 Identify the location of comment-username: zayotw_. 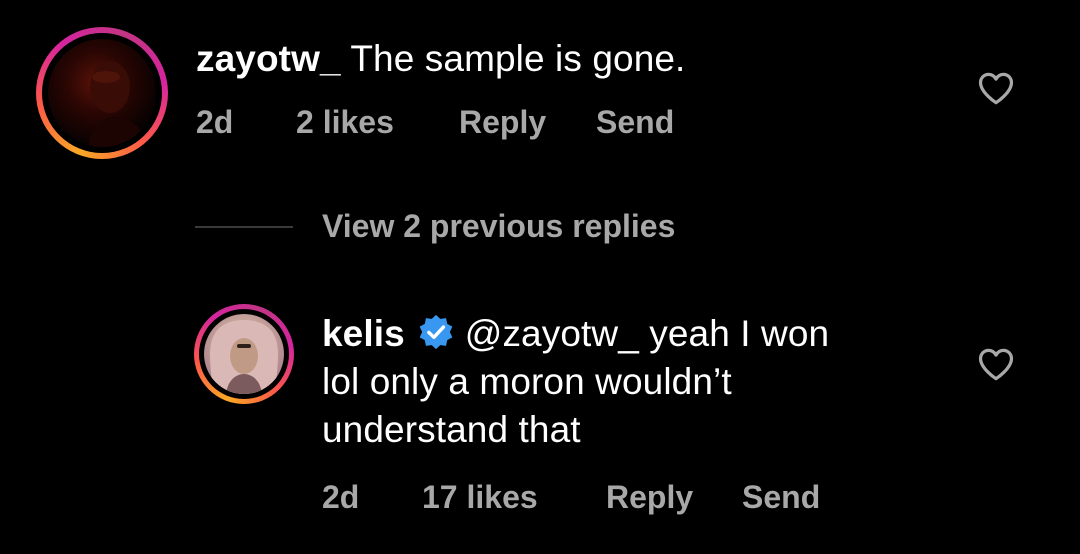
(268, 58).